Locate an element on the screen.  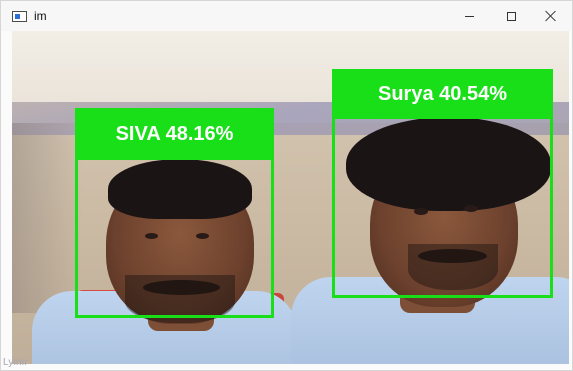
minimize-icon is located at coordinates (469, 16).